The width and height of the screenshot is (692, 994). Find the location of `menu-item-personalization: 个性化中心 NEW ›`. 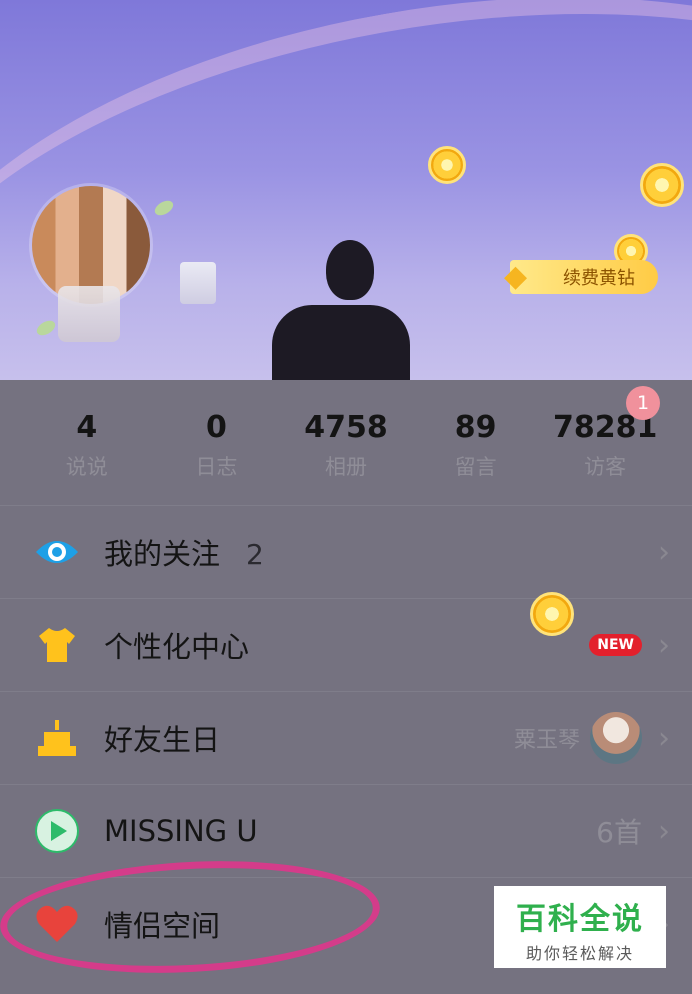

menu-item-personalization: 个性化中心 NEW › is located at coordinates (346, 644).